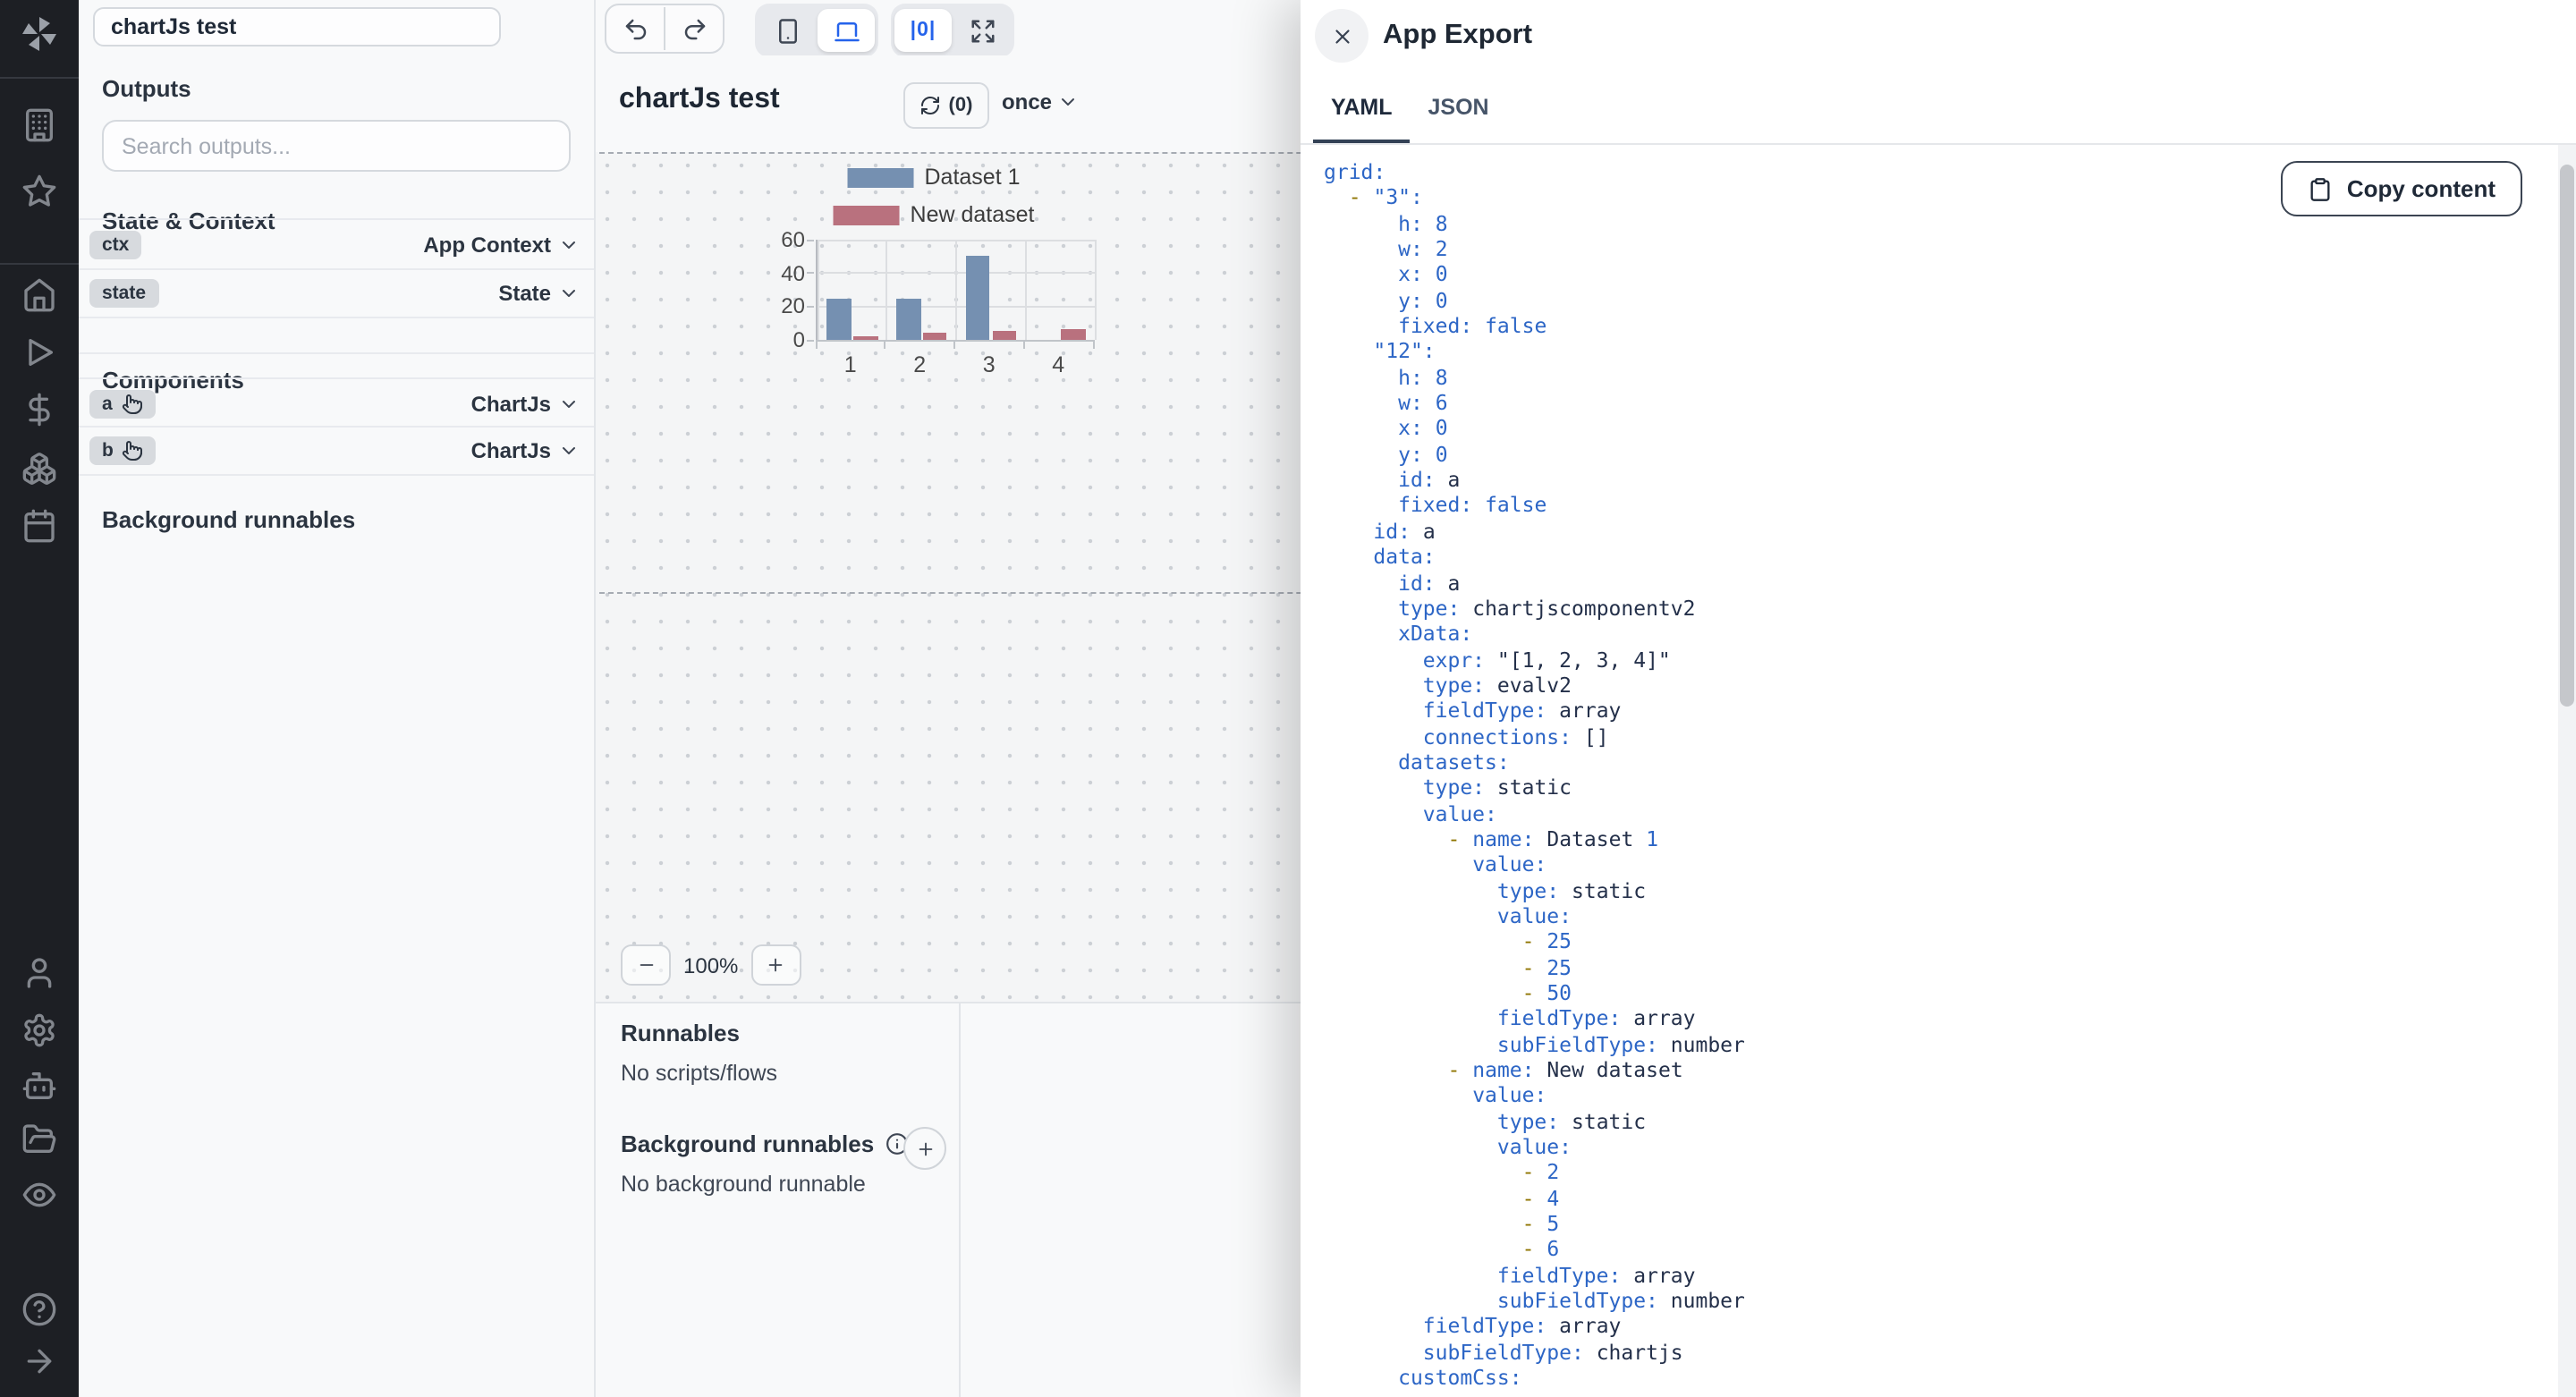 This screenshot has height=1397, width=2576. What do you see at coordinates (1040, 101) in the screenshot?
I see `refresh-mode-dropdown: once` at bounding box center [1040, 101].